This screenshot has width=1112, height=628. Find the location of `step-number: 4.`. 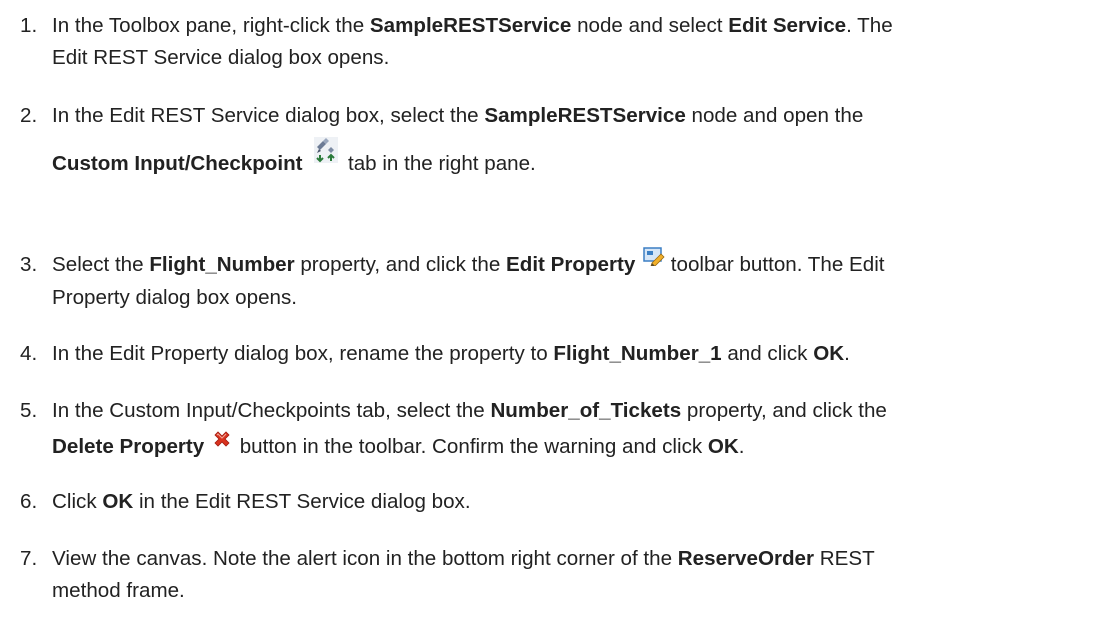

step-number: 4. is located at coordinates (29, 353).